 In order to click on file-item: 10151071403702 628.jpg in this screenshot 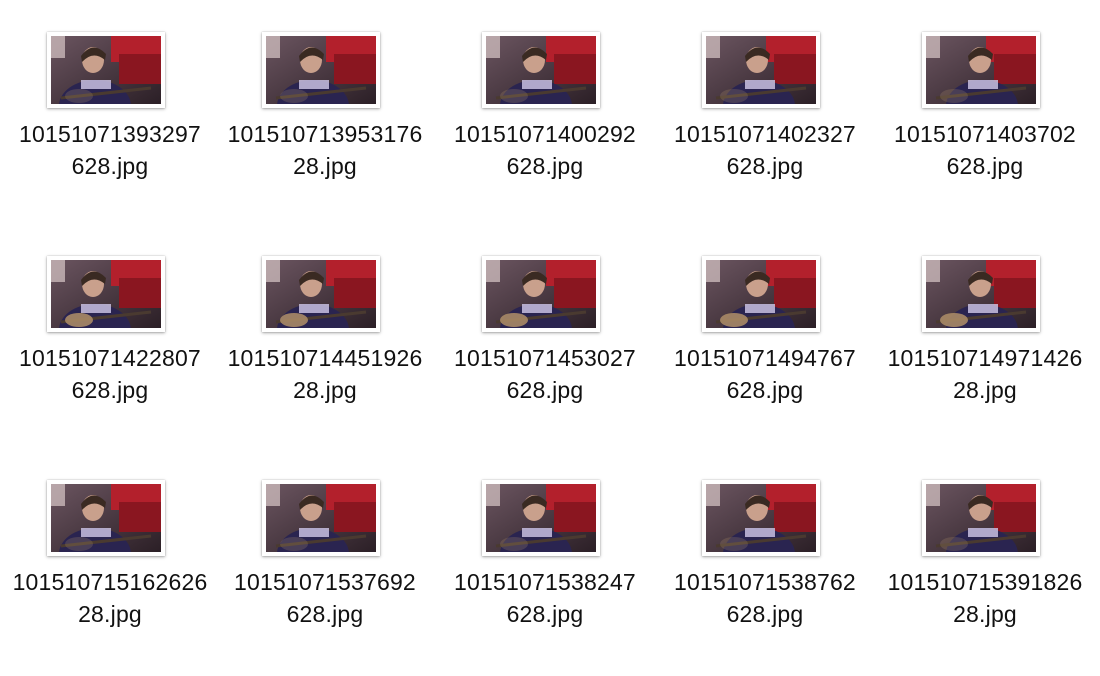, I will do `click(985, 105)`.